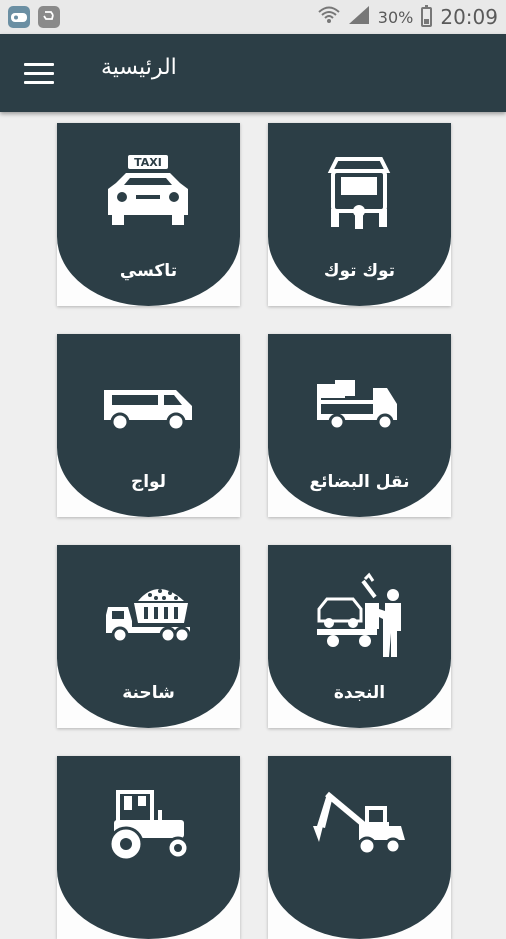 This screenshot has width=506, height=939. What do you see at coordinates (148, 616) in the screenshot?
I see `dump-truck-icon` at bounding box center [148, 616].